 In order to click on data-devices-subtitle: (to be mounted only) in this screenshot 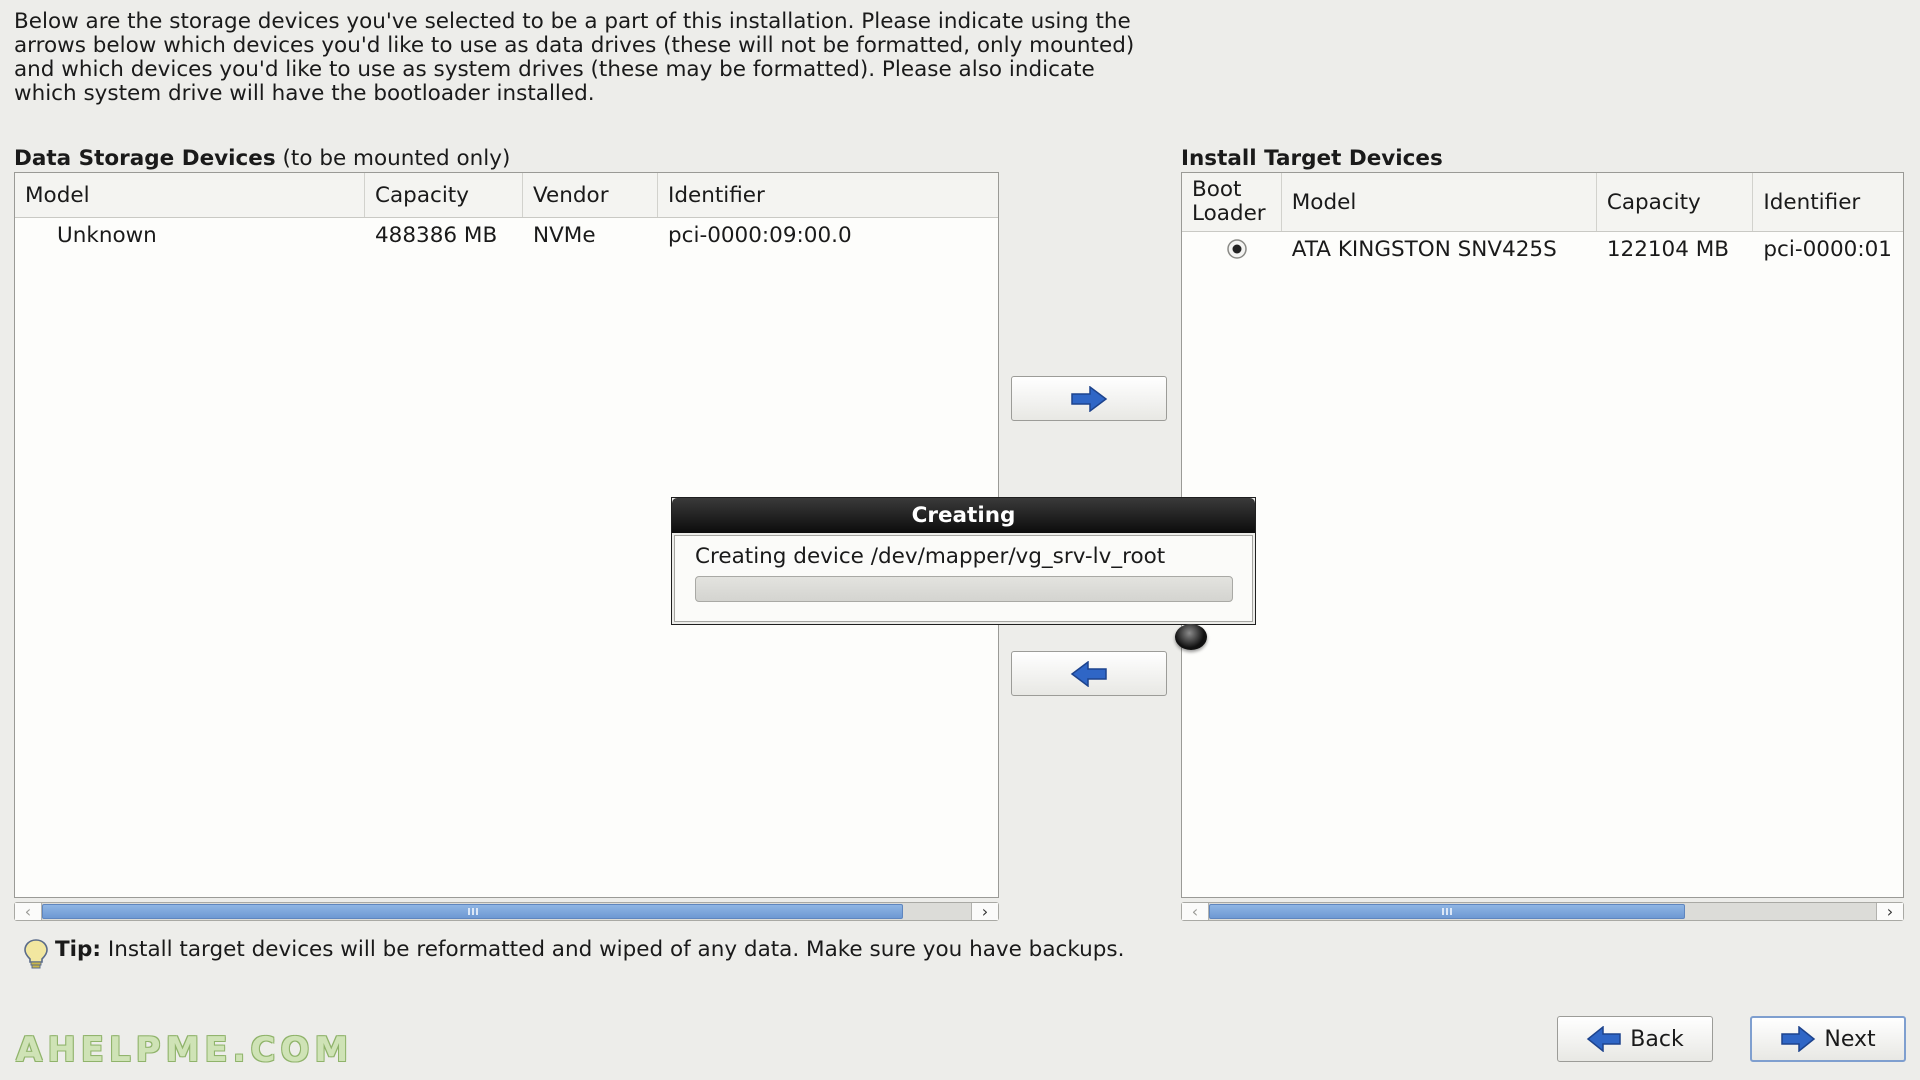, I will do `click(396, 158)`.